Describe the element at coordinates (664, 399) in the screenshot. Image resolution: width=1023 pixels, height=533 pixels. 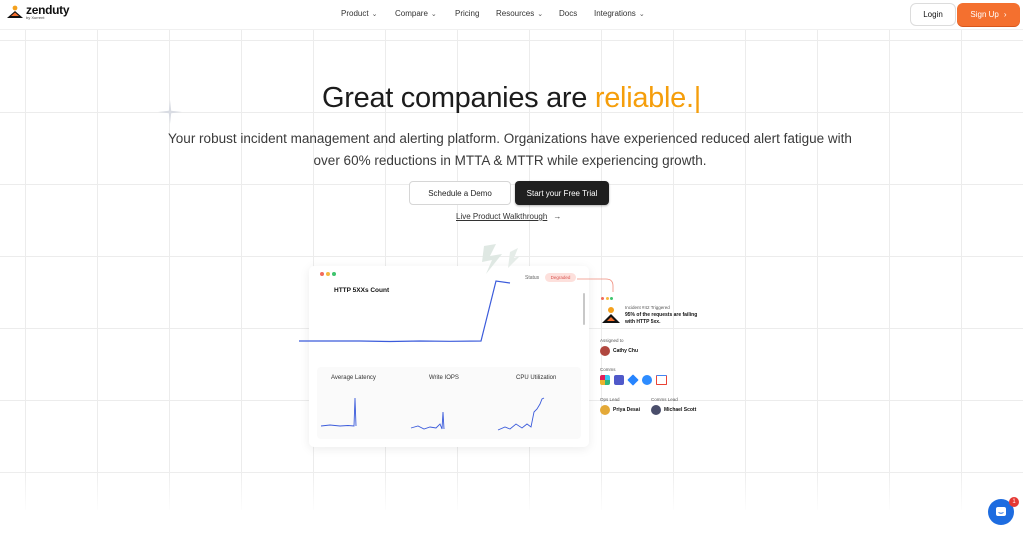
I see `comms-lead-label: Comms Lead` at that location.